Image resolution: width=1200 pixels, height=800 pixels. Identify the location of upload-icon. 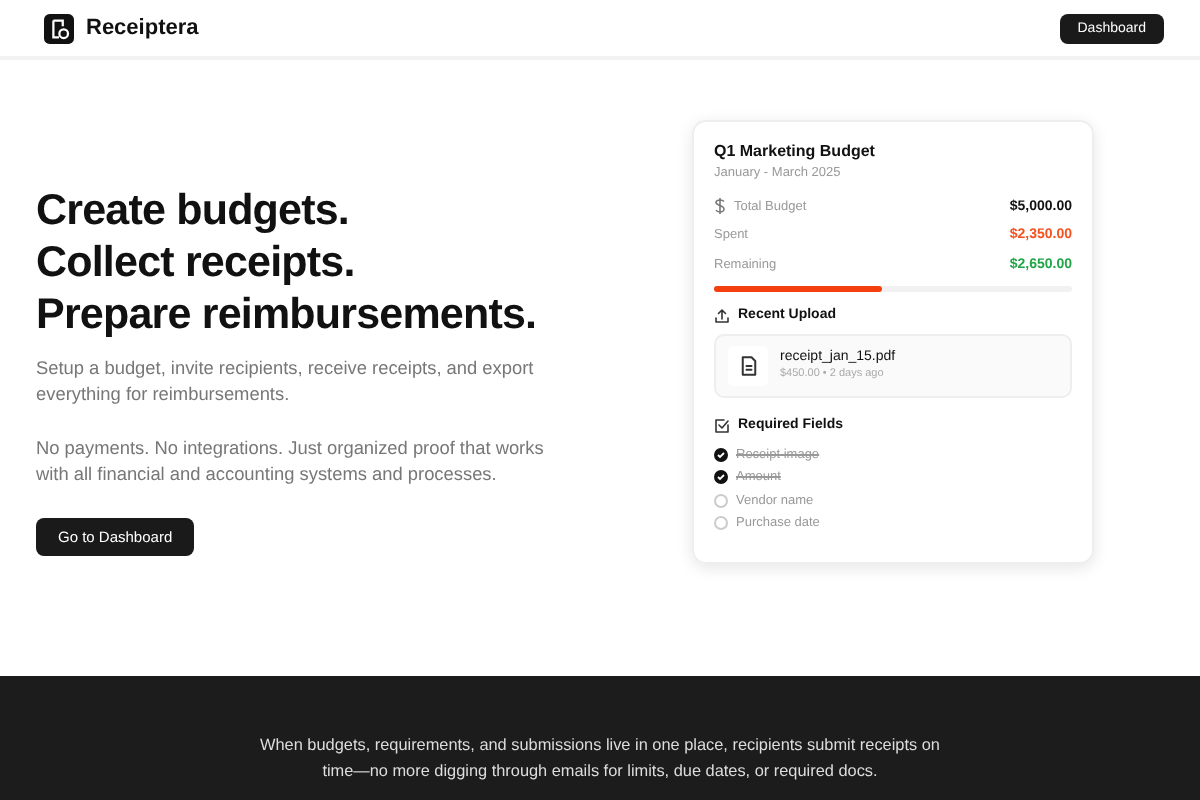
(722, 315).